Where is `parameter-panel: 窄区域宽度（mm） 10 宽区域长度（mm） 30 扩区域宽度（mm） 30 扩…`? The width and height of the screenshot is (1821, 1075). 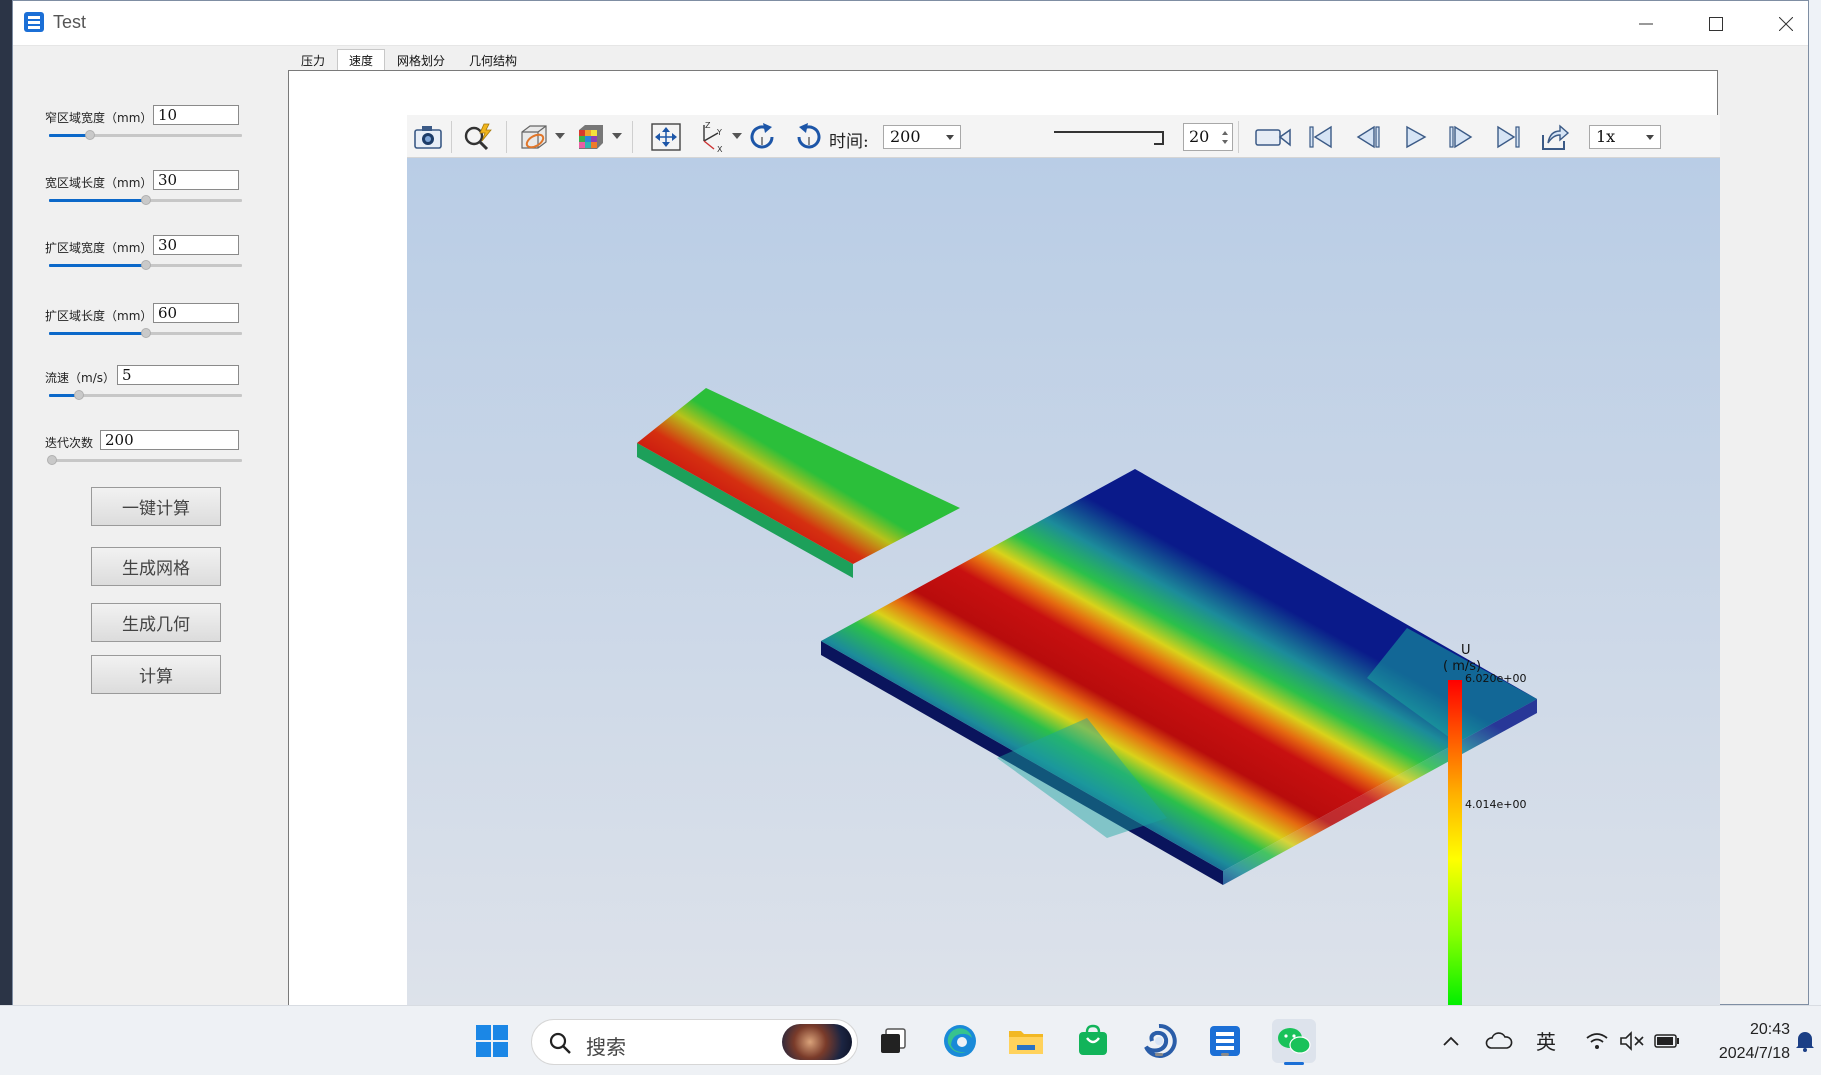 parameter-panel: 窄区域宽度（mm） 10 宽区域长度（mm） 30 扩区域宽度（mm） 30 扩… is located at coordinates (150, 526).